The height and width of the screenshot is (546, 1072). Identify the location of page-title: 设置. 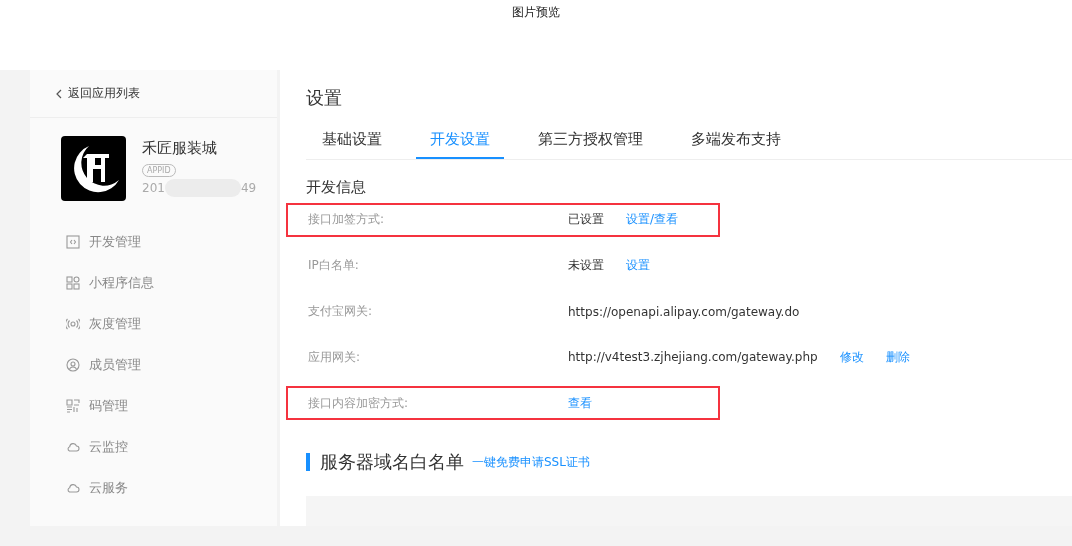
(324, 98).